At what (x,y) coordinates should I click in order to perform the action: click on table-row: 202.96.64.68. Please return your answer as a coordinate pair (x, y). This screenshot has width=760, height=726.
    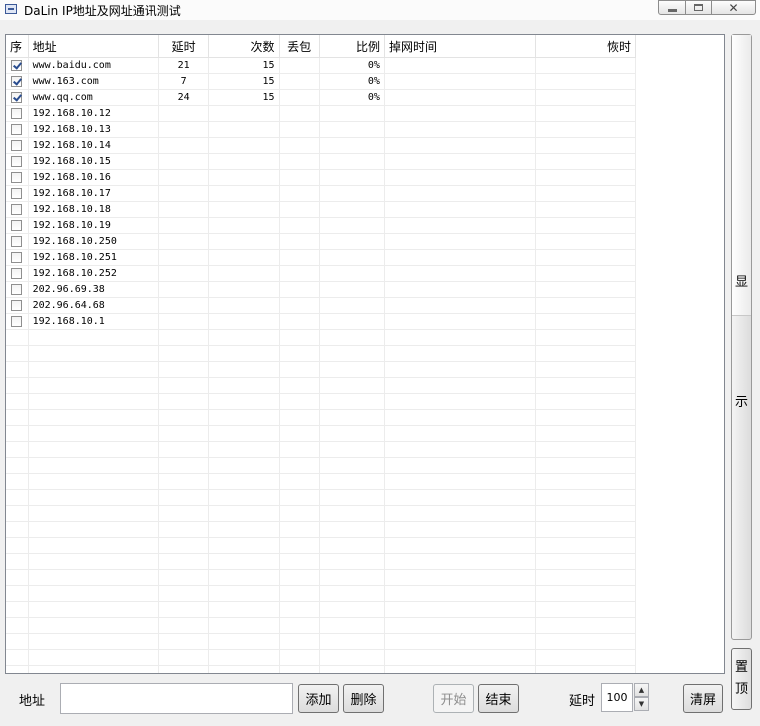
    Looking at the image, I should click on (321, 305).